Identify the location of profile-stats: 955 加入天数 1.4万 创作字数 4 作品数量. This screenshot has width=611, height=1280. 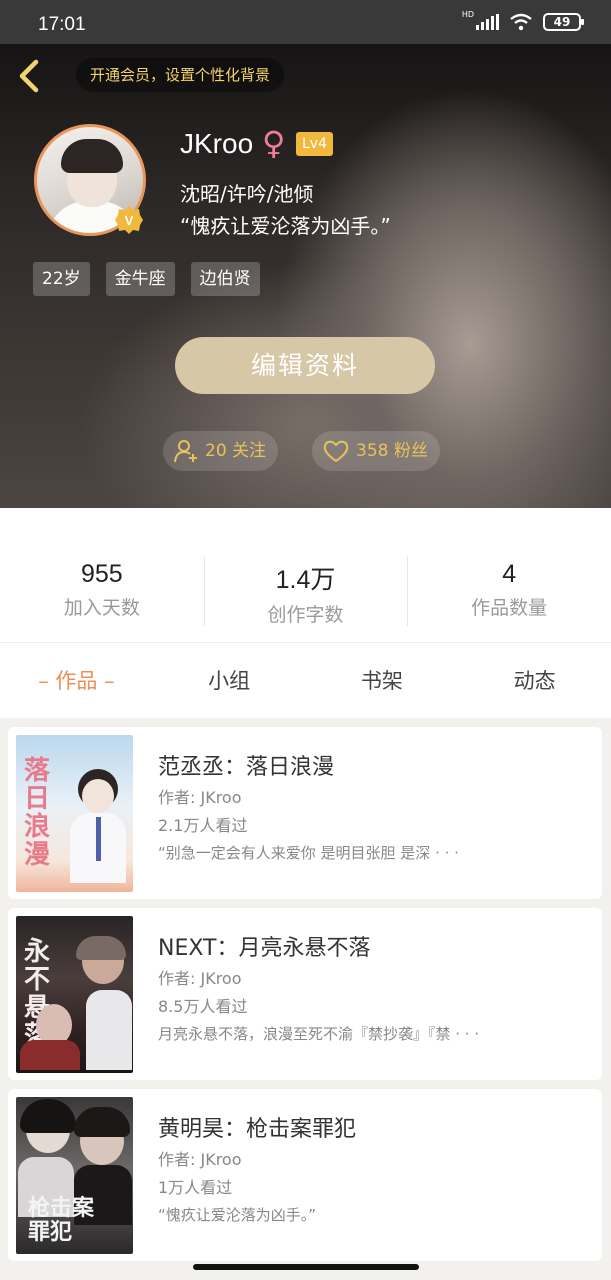
(305, 575).